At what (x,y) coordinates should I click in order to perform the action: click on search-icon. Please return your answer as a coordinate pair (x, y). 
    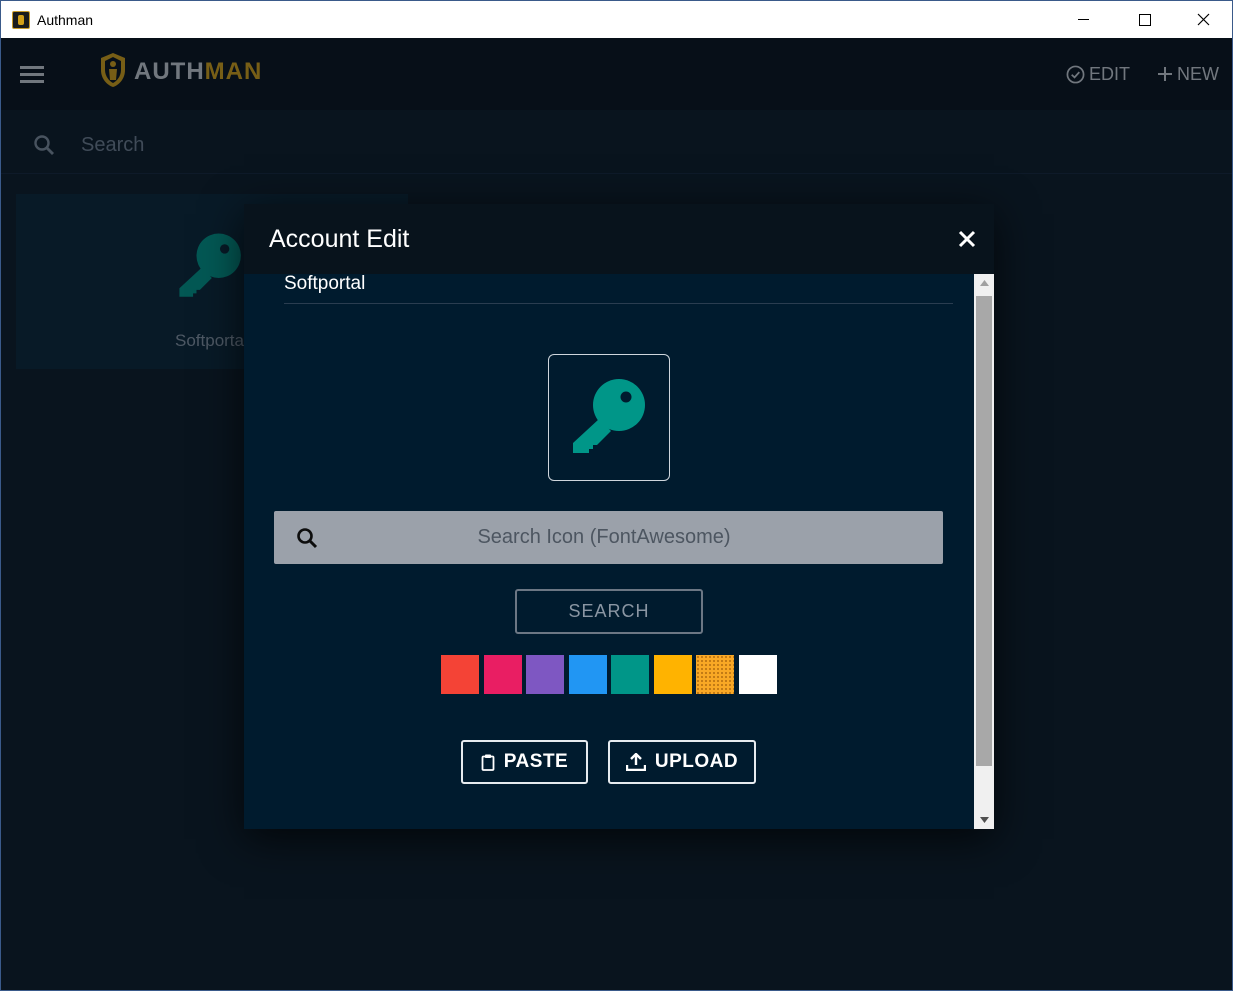
    Looking at the image, I should click on (307, 538).